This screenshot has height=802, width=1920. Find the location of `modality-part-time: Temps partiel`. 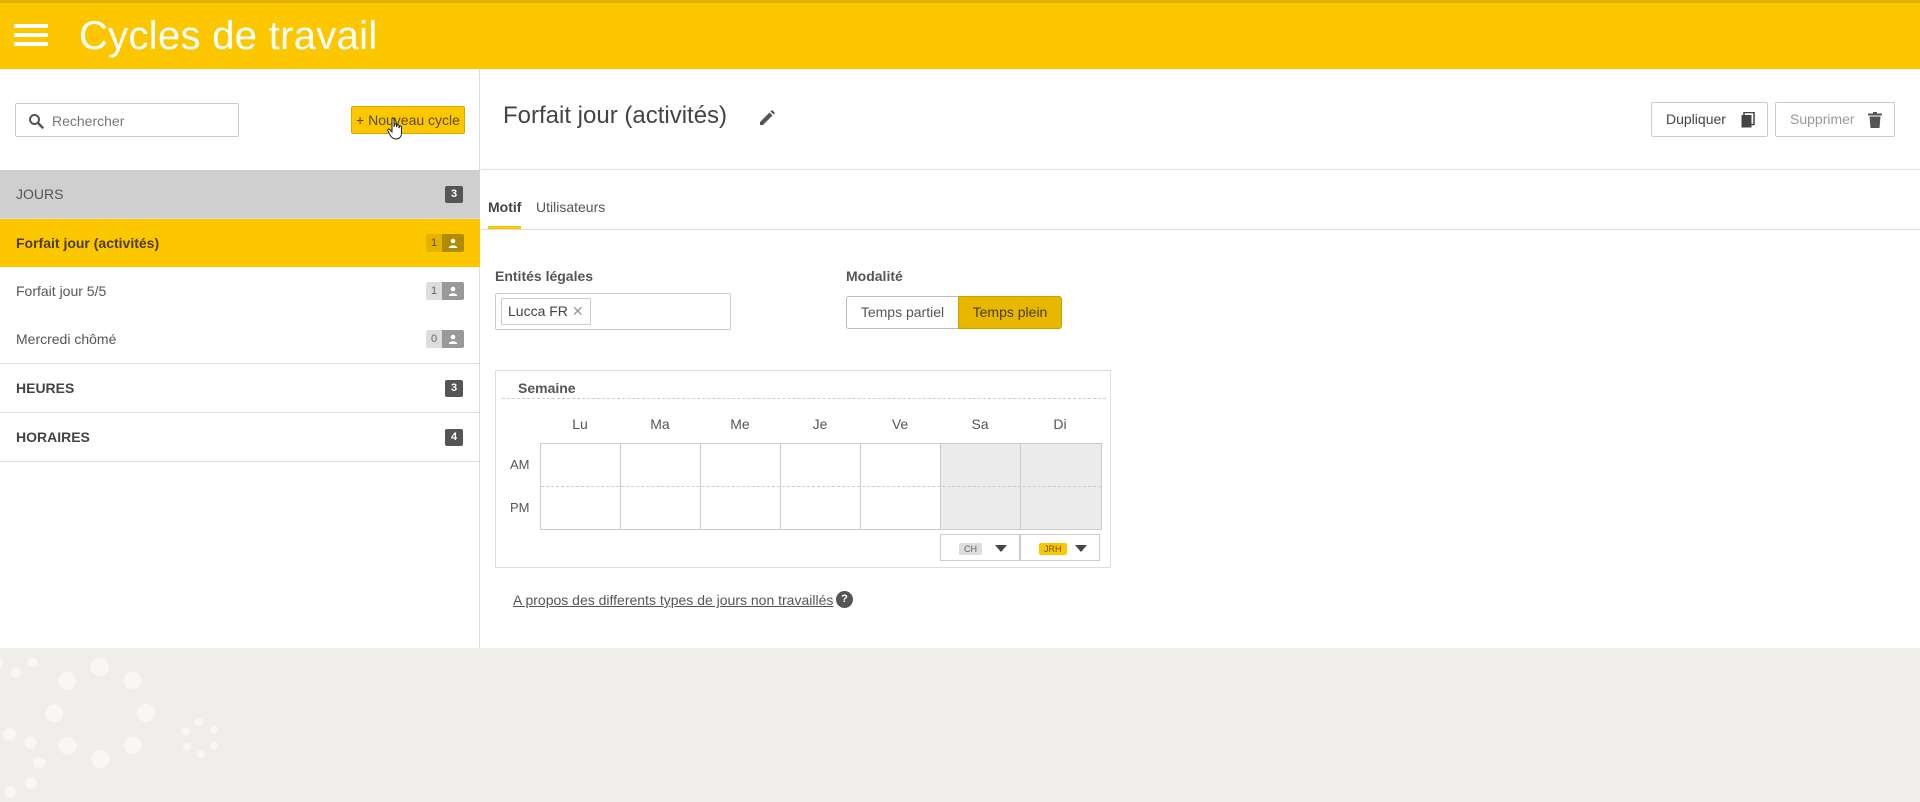

modality-part-time: Temps partiel is located at coordinates (902, 312).